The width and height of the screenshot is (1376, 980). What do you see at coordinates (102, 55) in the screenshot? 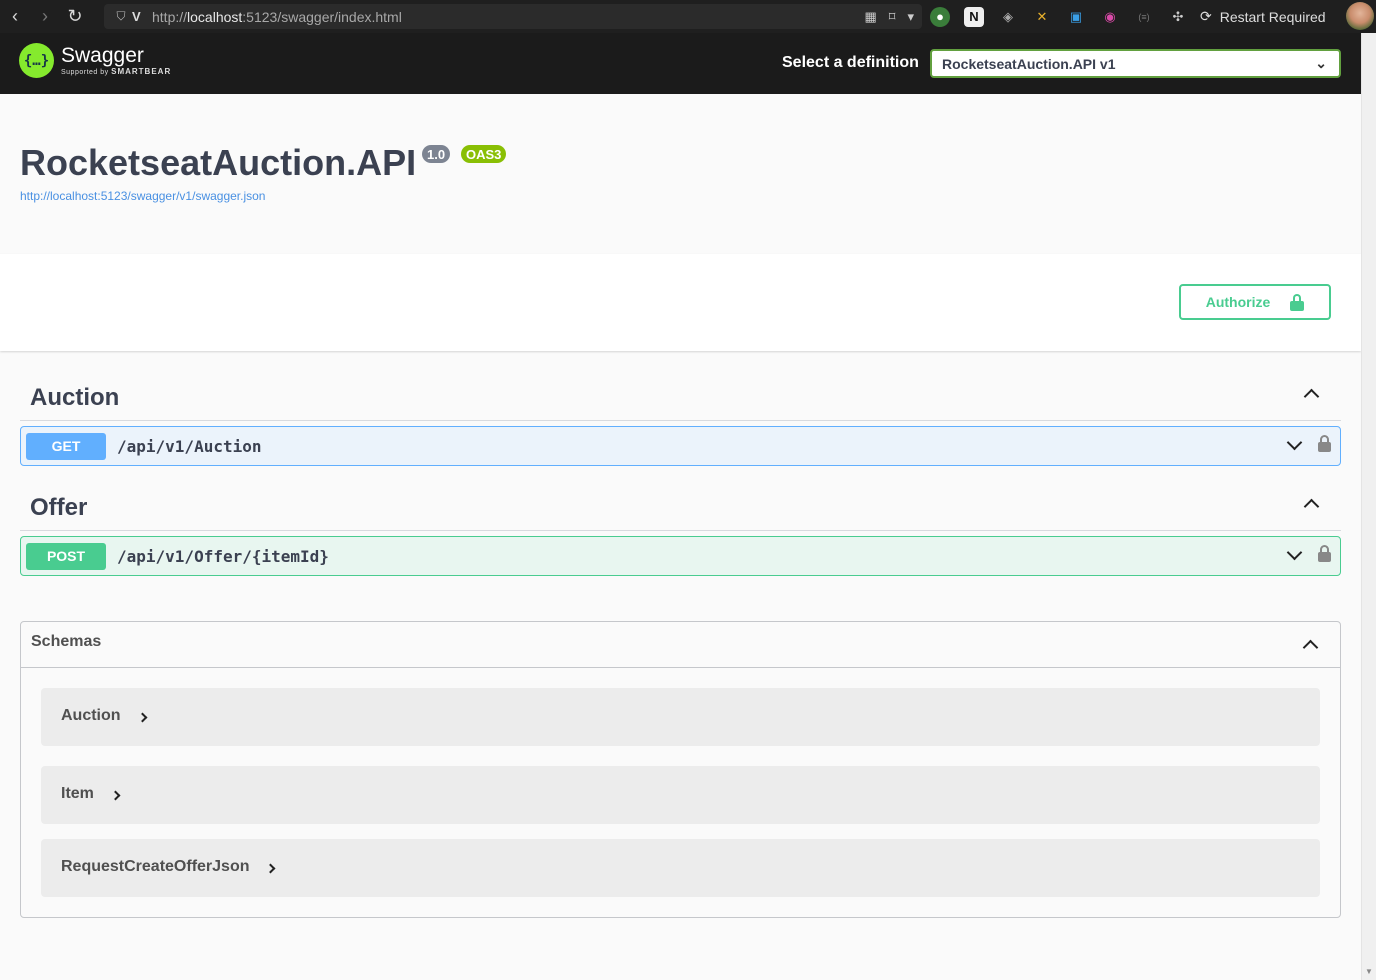
I see `logo-text: Swagger` at bounding box center [102, 55].